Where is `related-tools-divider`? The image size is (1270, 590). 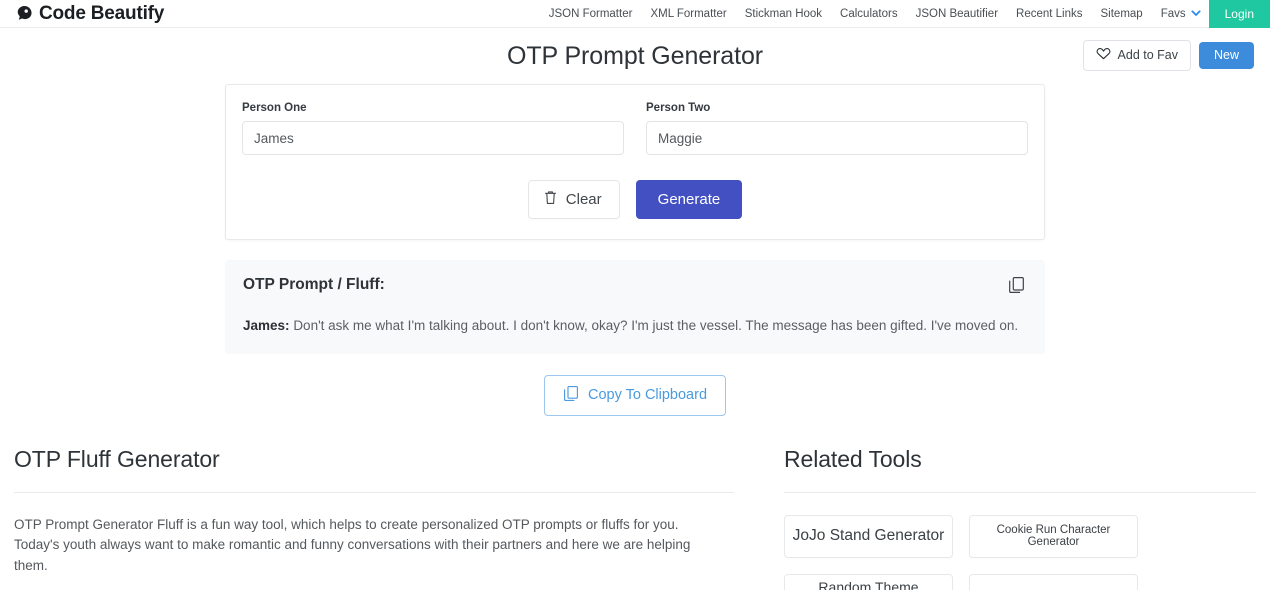
related-tools-divider is located at coordinates (1020, 492).